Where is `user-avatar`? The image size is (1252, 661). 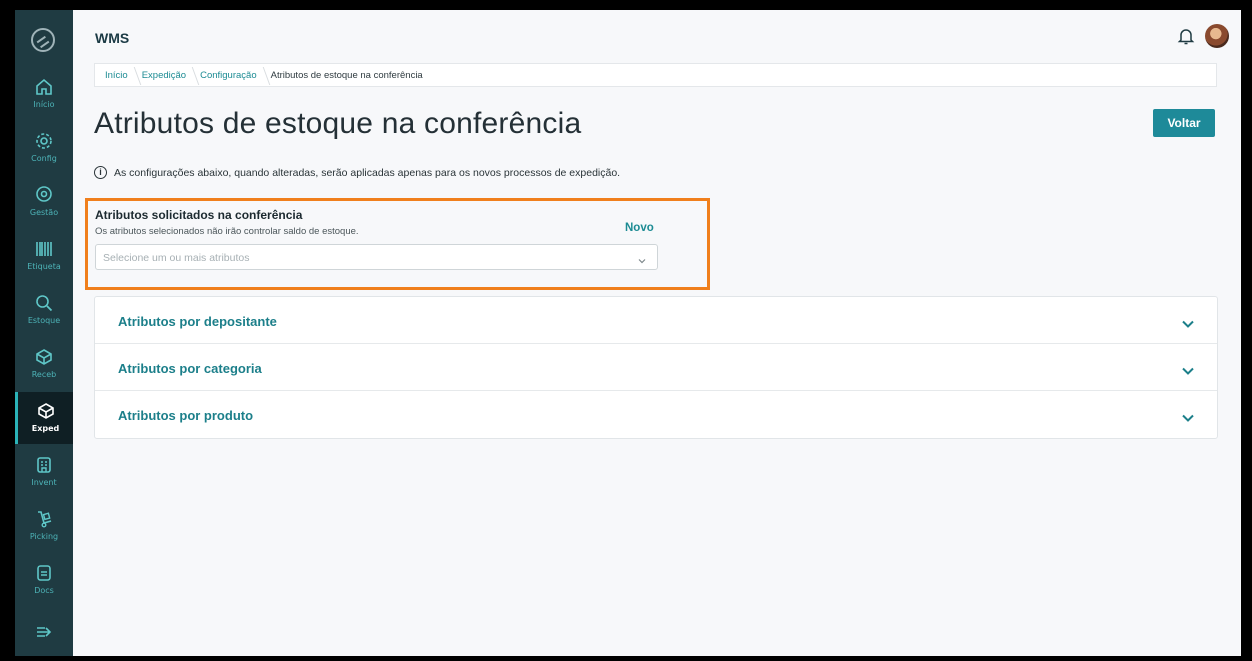 user-avatar is located at coordinates (1217, 36).